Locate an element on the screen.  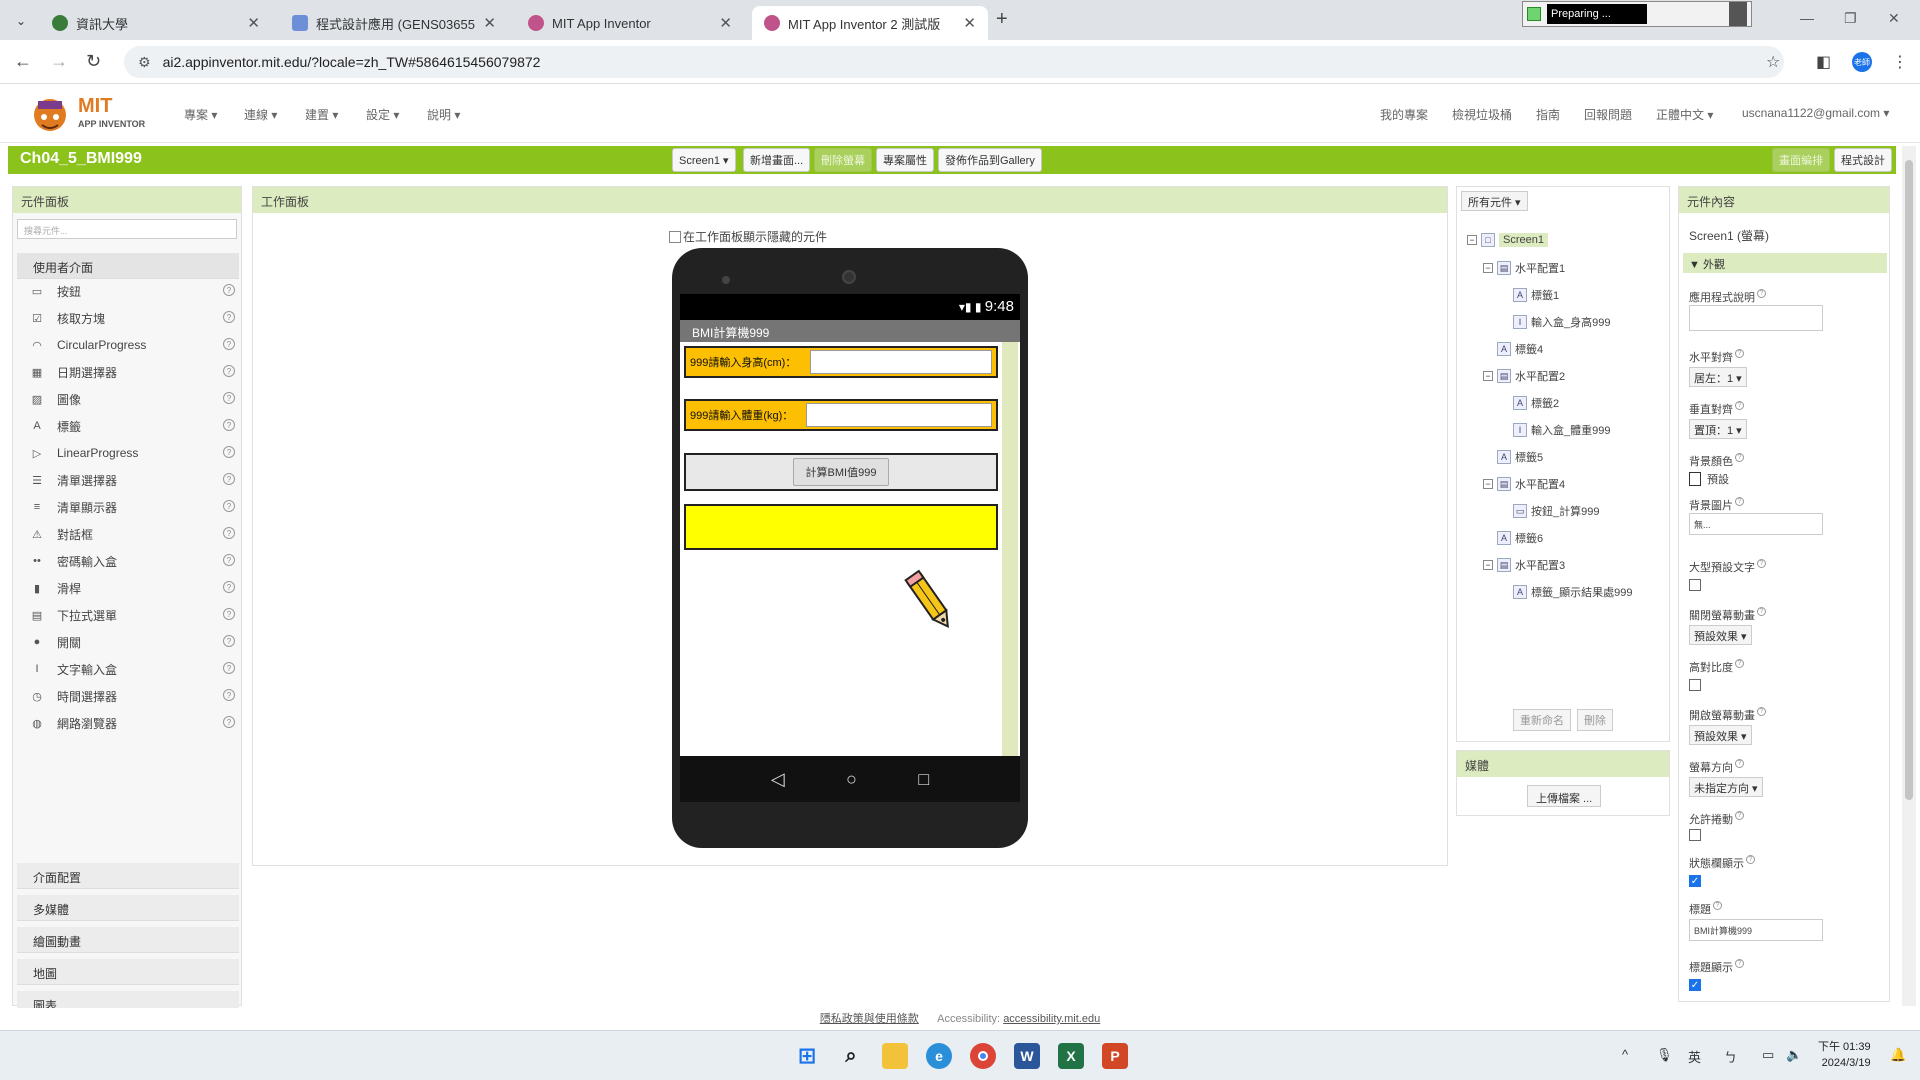
search-icon: ⌕ is located at coordinates (851, 1056).